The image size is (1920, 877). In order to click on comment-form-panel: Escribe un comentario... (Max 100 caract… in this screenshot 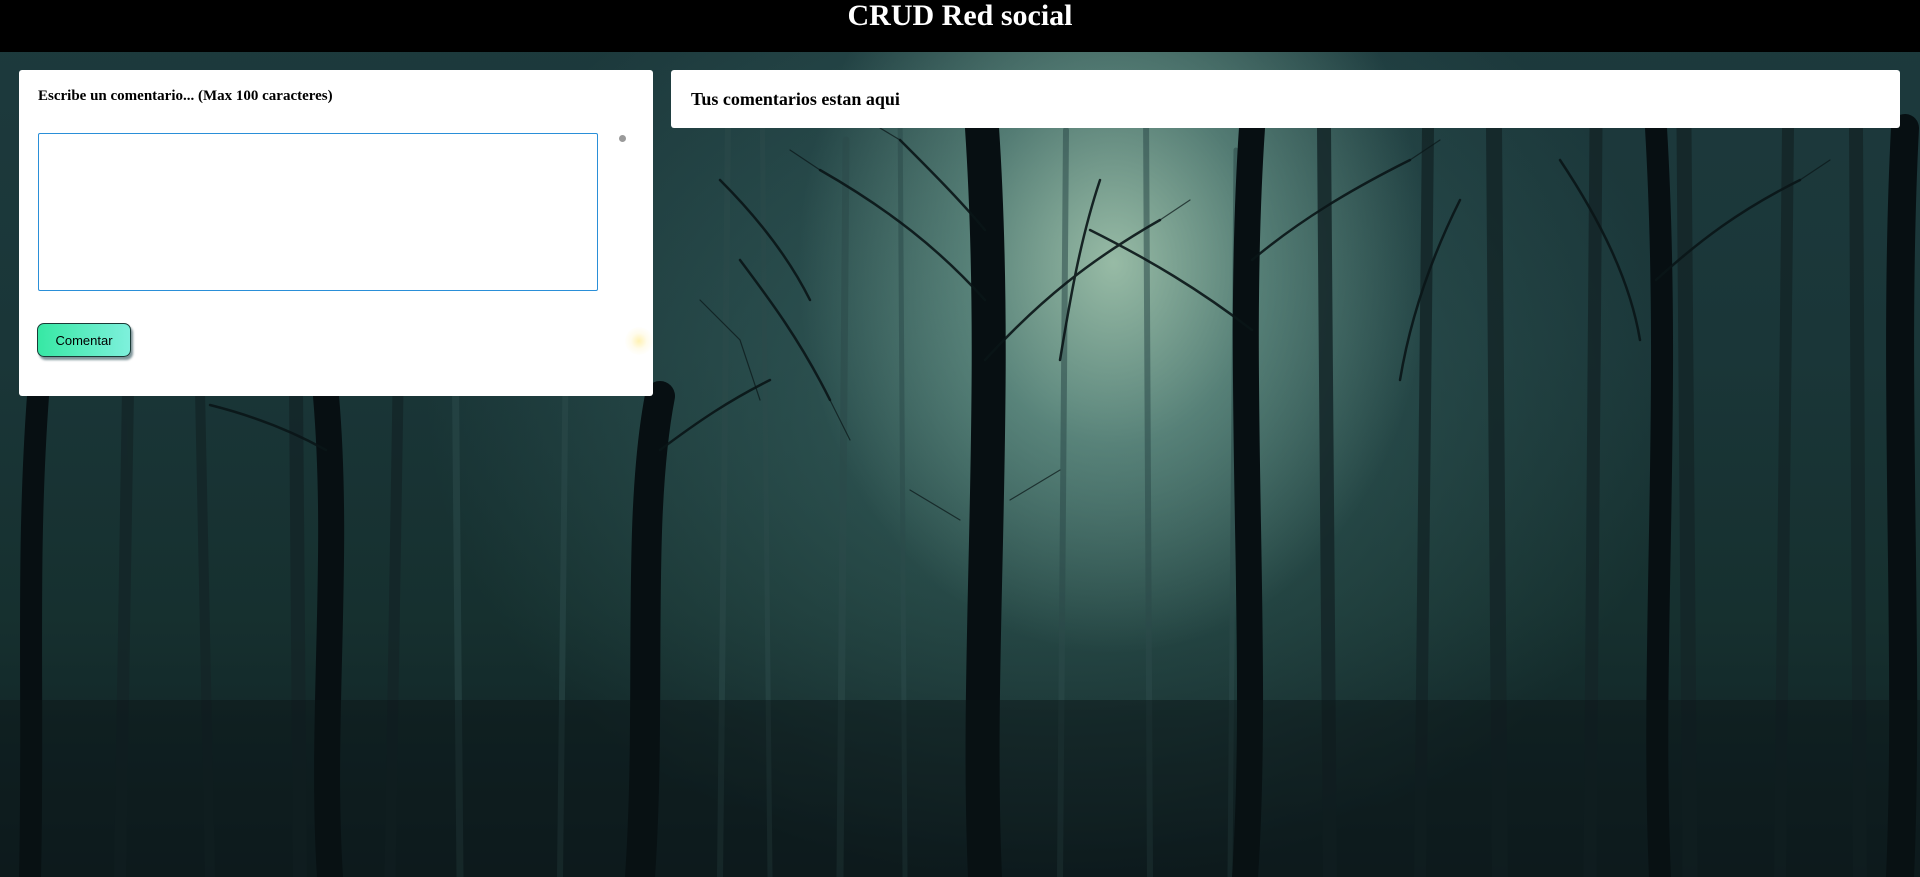, I will do `click(336, 233)`.